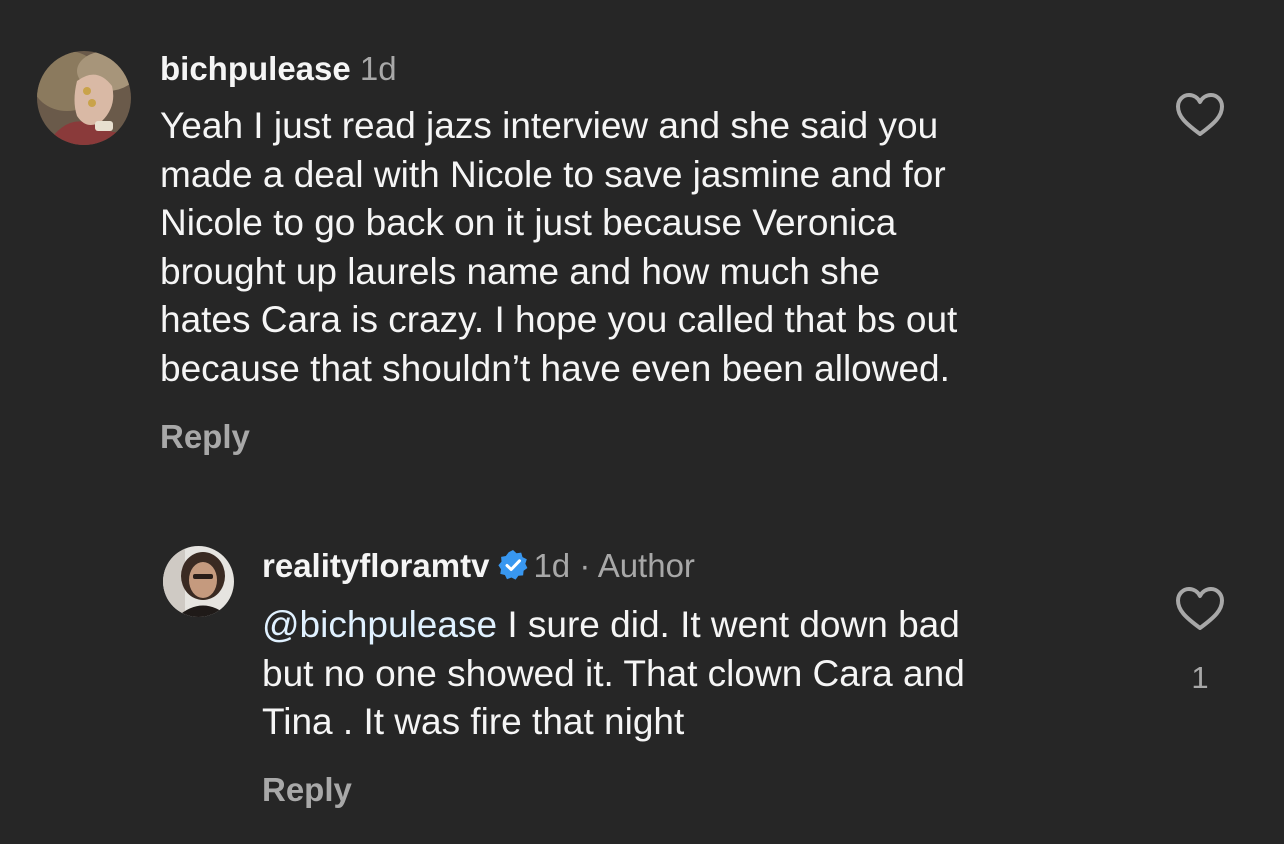 The height and width of the screenshot is (844, 1284). Describe the element at coordinates (255, 68) in the screenshot. I see `username: bichpulease` at that location.